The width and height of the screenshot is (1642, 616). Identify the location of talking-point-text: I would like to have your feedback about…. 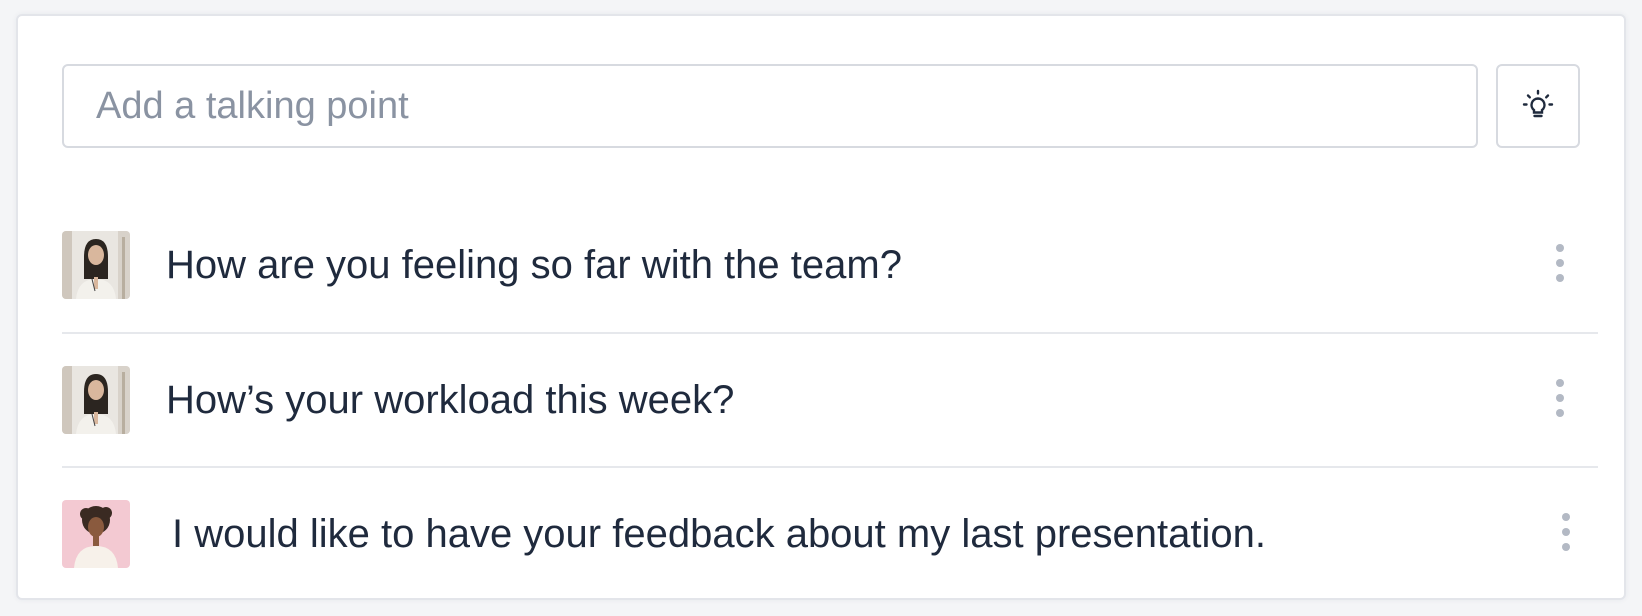
(719, 533).